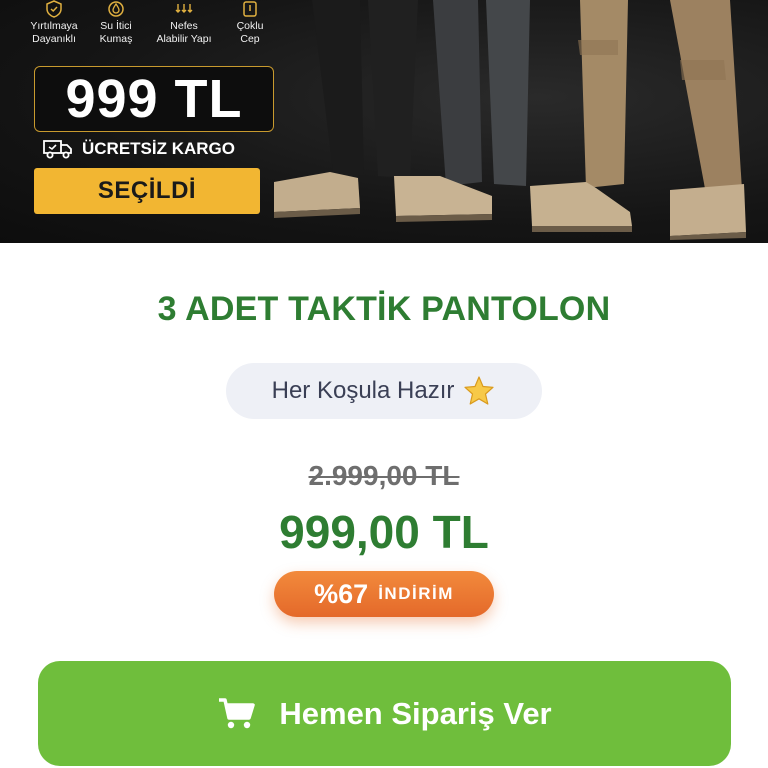 This screenshot has width=768, height=768. Describe the element at coordinates (384, 532) in the screenshot. I see `new-price: 999,00 TL` at that location.